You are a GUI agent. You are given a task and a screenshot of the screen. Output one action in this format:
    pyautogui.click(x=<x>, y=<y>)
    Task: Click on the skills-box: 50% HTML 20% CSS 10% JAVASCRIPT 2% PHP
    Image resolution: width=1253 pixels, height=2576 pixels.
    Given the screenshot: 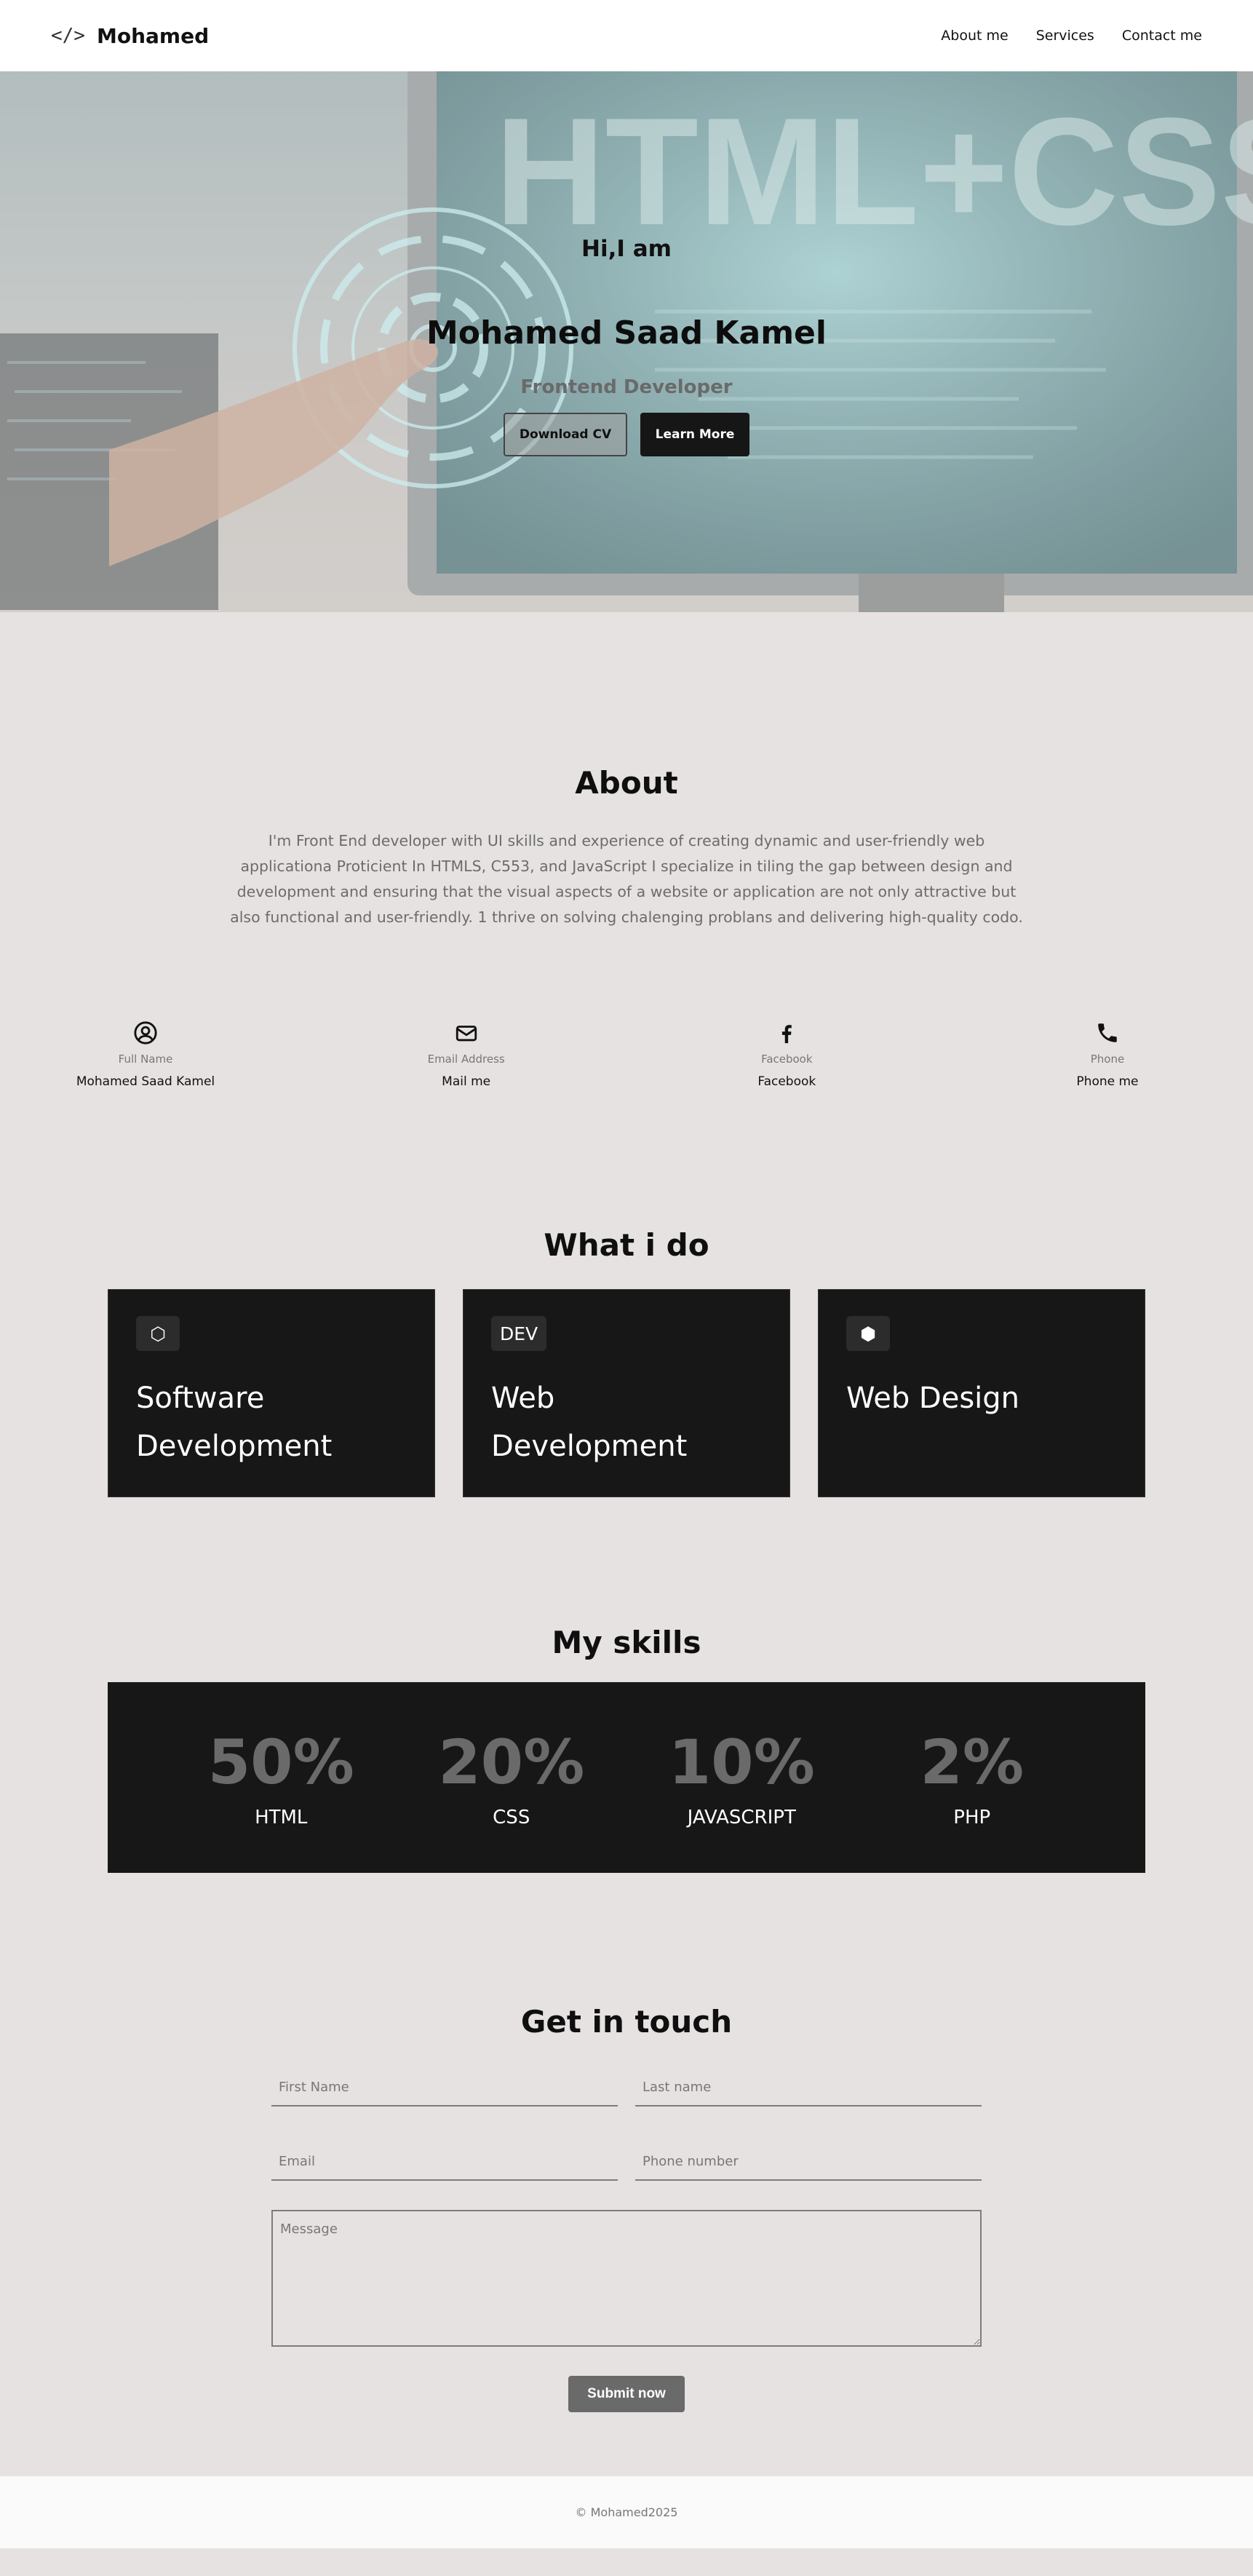 What is the action you would take?
    pyautogui.click(x=626, y=1777)
    